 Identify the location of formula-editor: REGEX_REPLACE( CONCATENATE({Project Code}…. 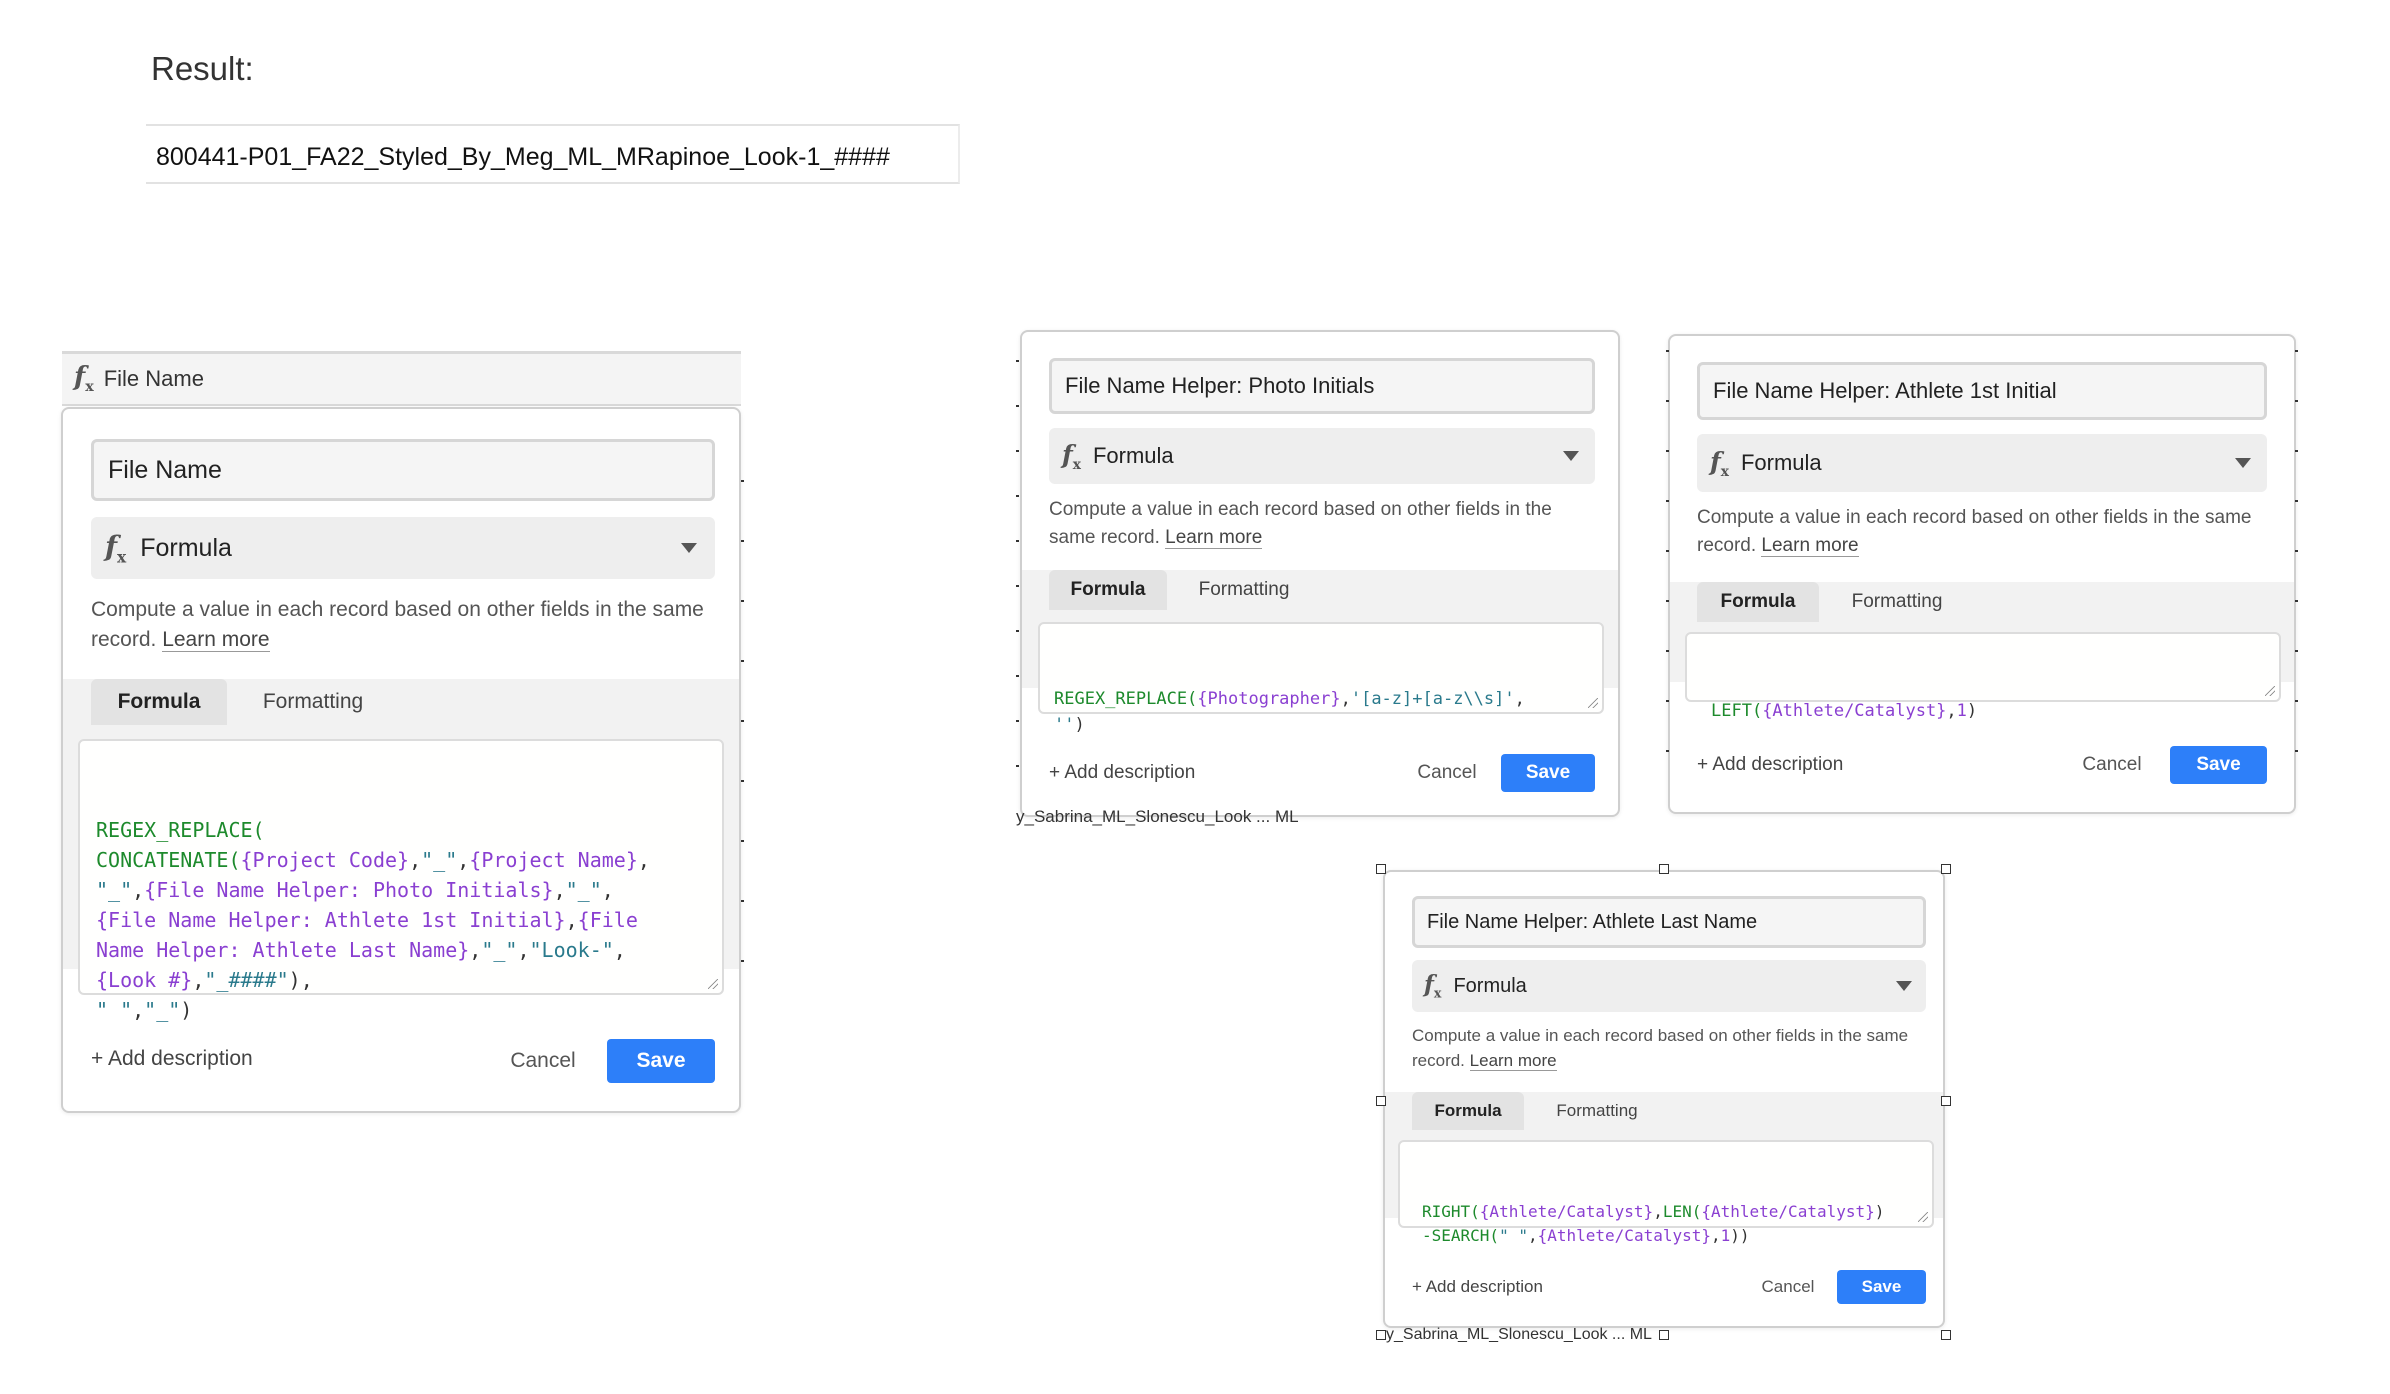
(401, 880).